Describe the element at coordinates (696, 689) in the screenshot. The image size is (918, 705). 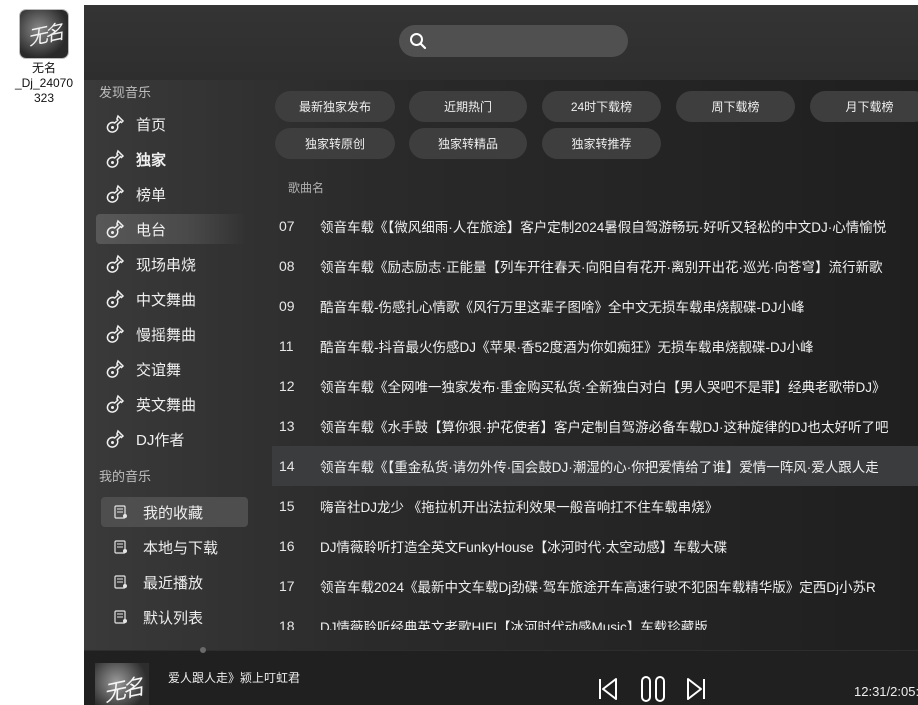
I see `next-button` at that location.